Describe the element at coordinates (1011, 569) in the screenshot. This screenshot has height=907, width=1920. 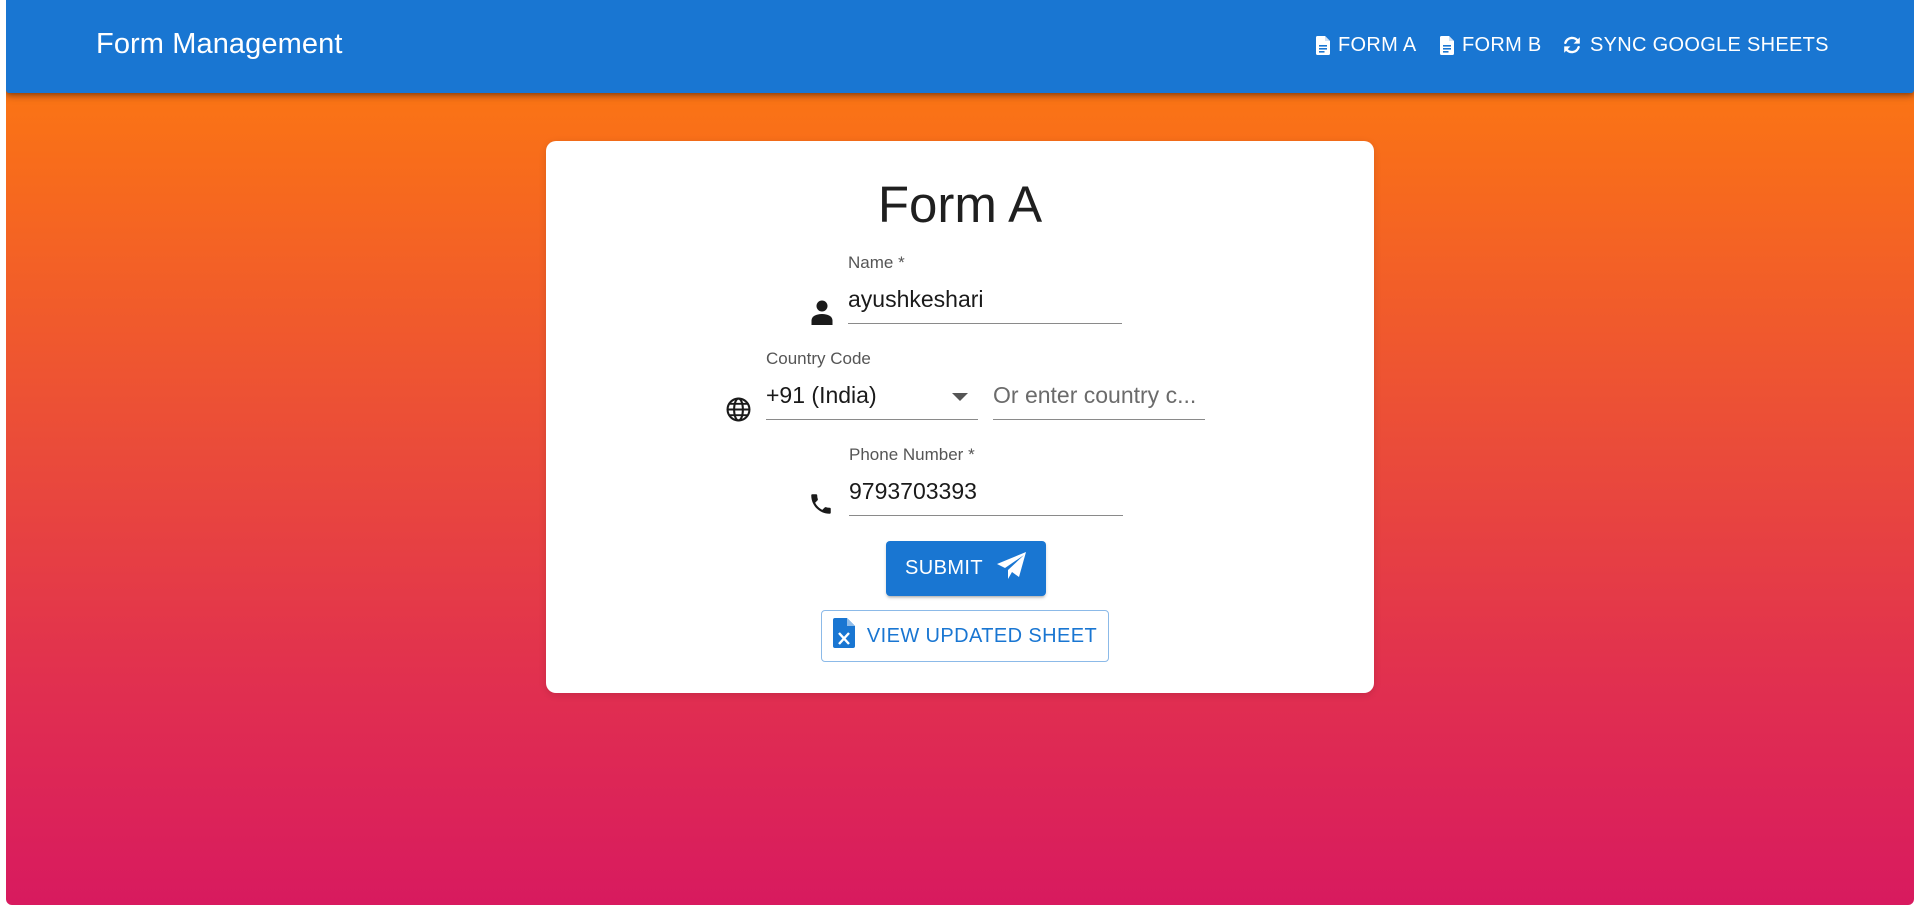
I see `send-icon` at that location.